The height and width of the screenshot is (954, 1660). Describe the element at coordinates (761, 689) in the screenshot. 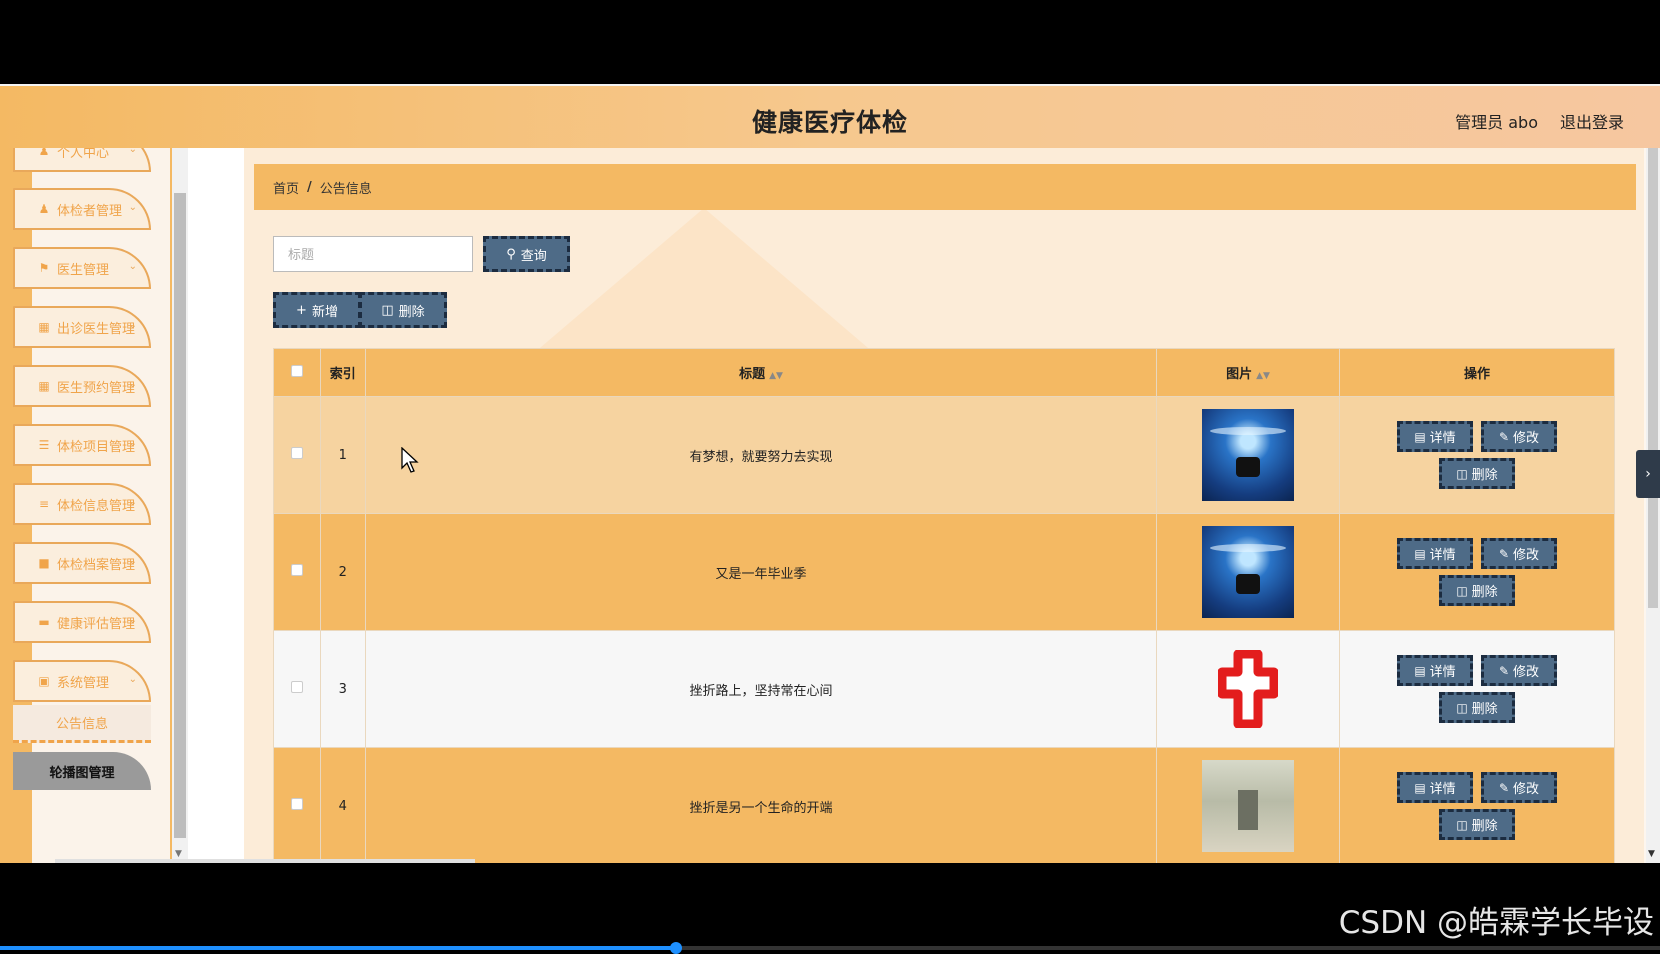

I see `row-title: 挫折路上，坚持常在心间` at that location.